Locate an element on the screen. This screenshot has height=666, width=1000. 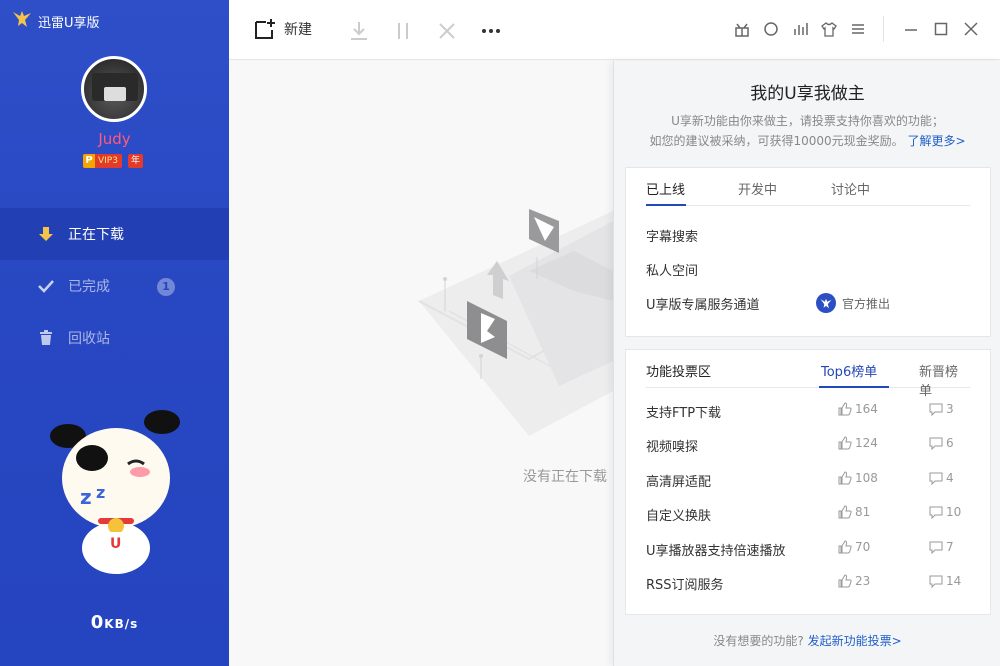
minimize-button is located at coordinates (911, 29).